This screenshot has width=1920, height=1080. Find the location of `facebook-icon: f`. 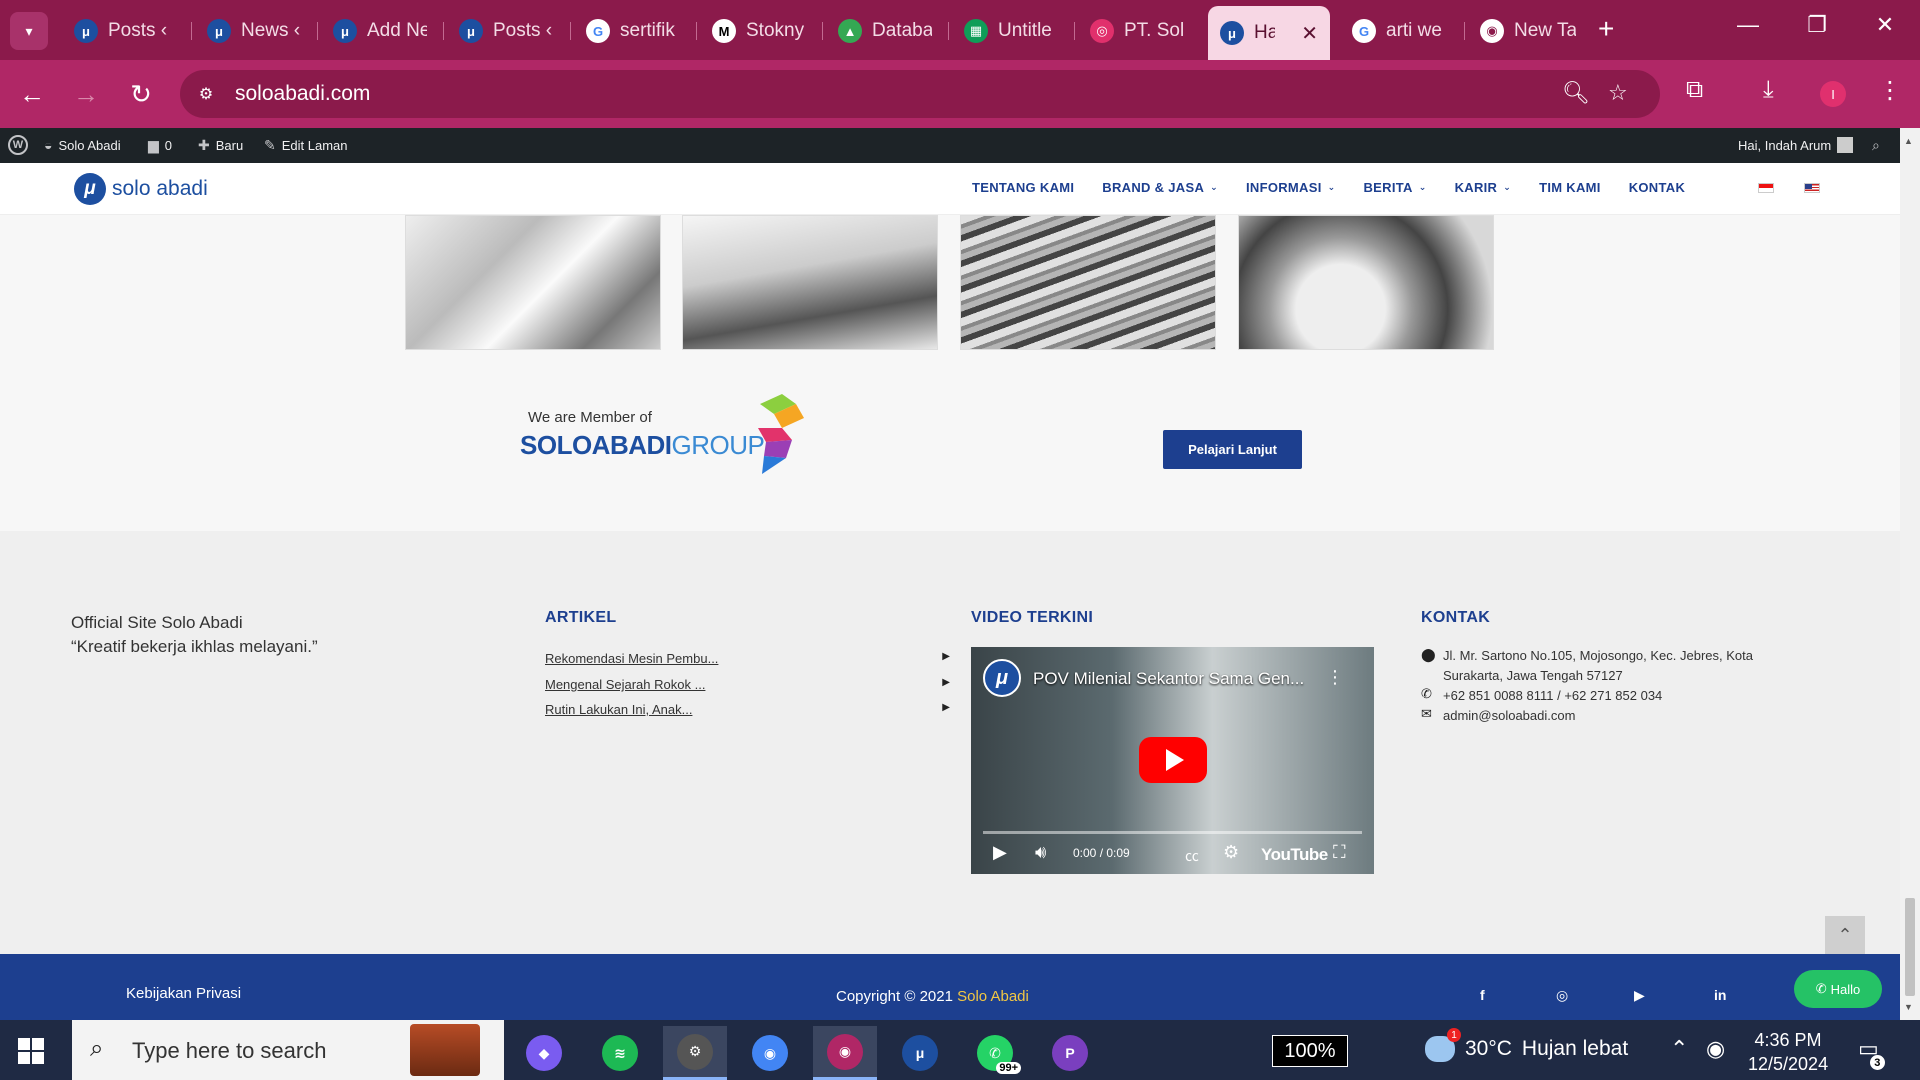

facebook-icon: f is located at coordinates (1482, 995).